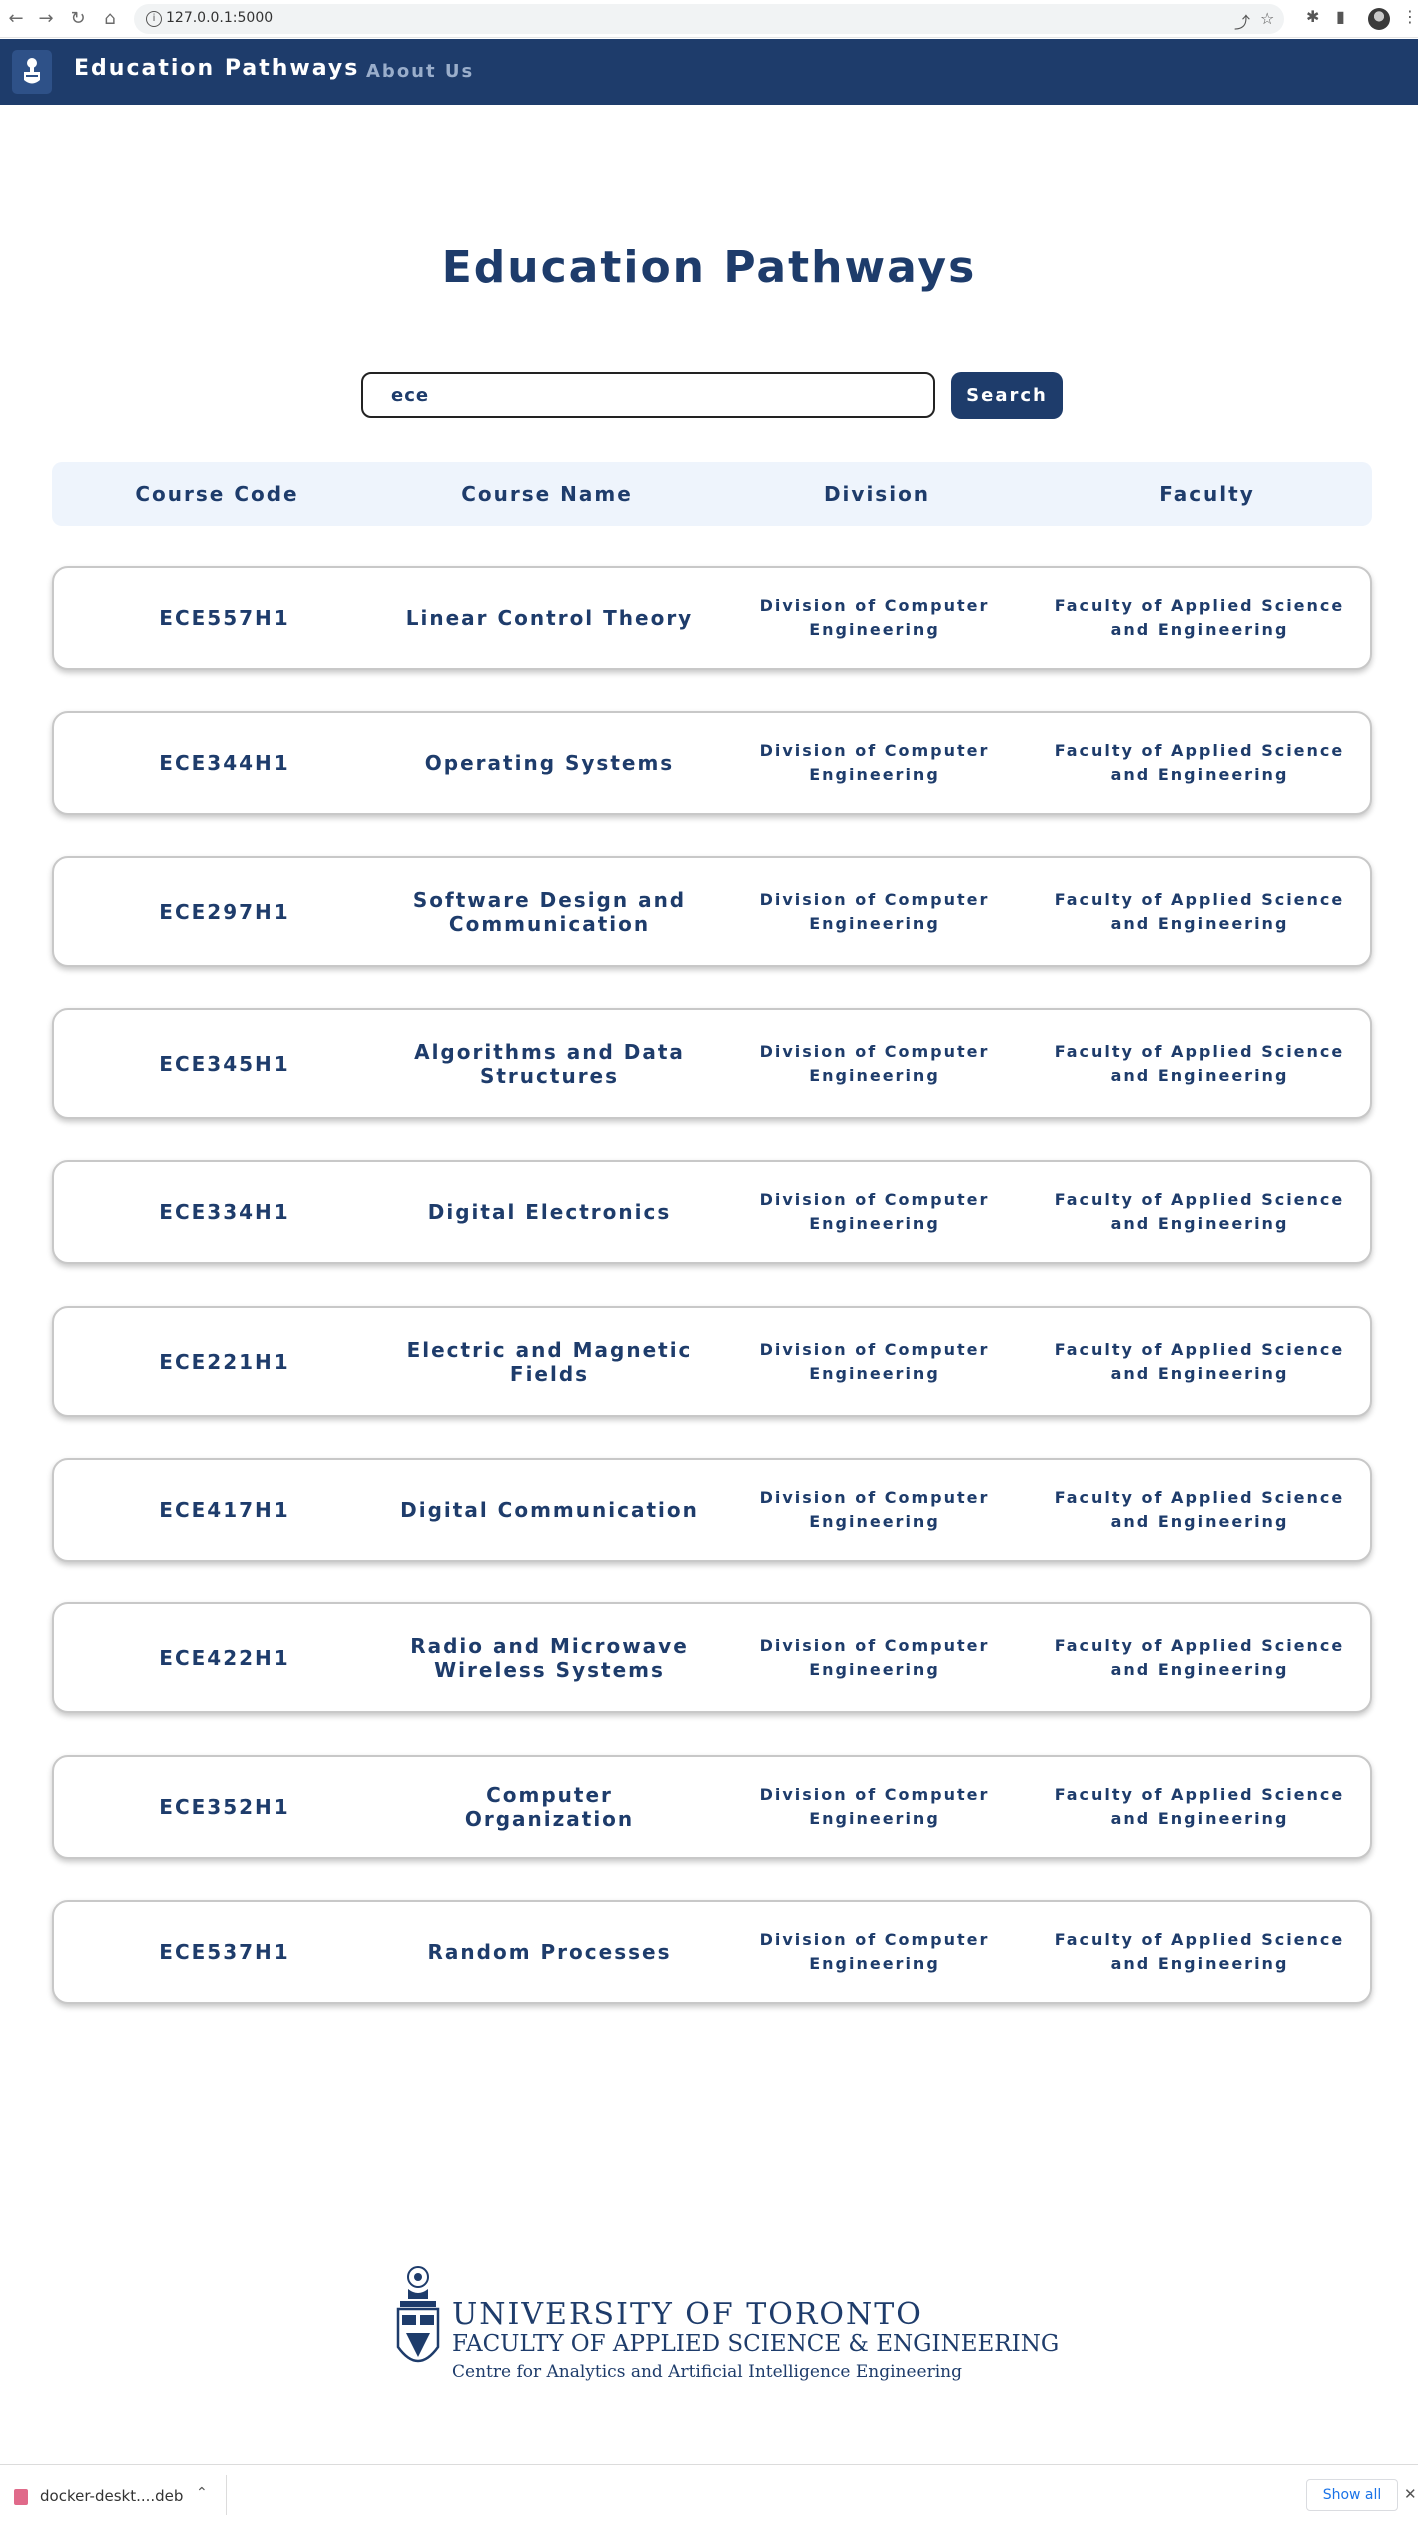 Image resolution: width=1418 pixels, height=2524 pixels. I want to click on uoft-crest-logo, so click(32, 72).